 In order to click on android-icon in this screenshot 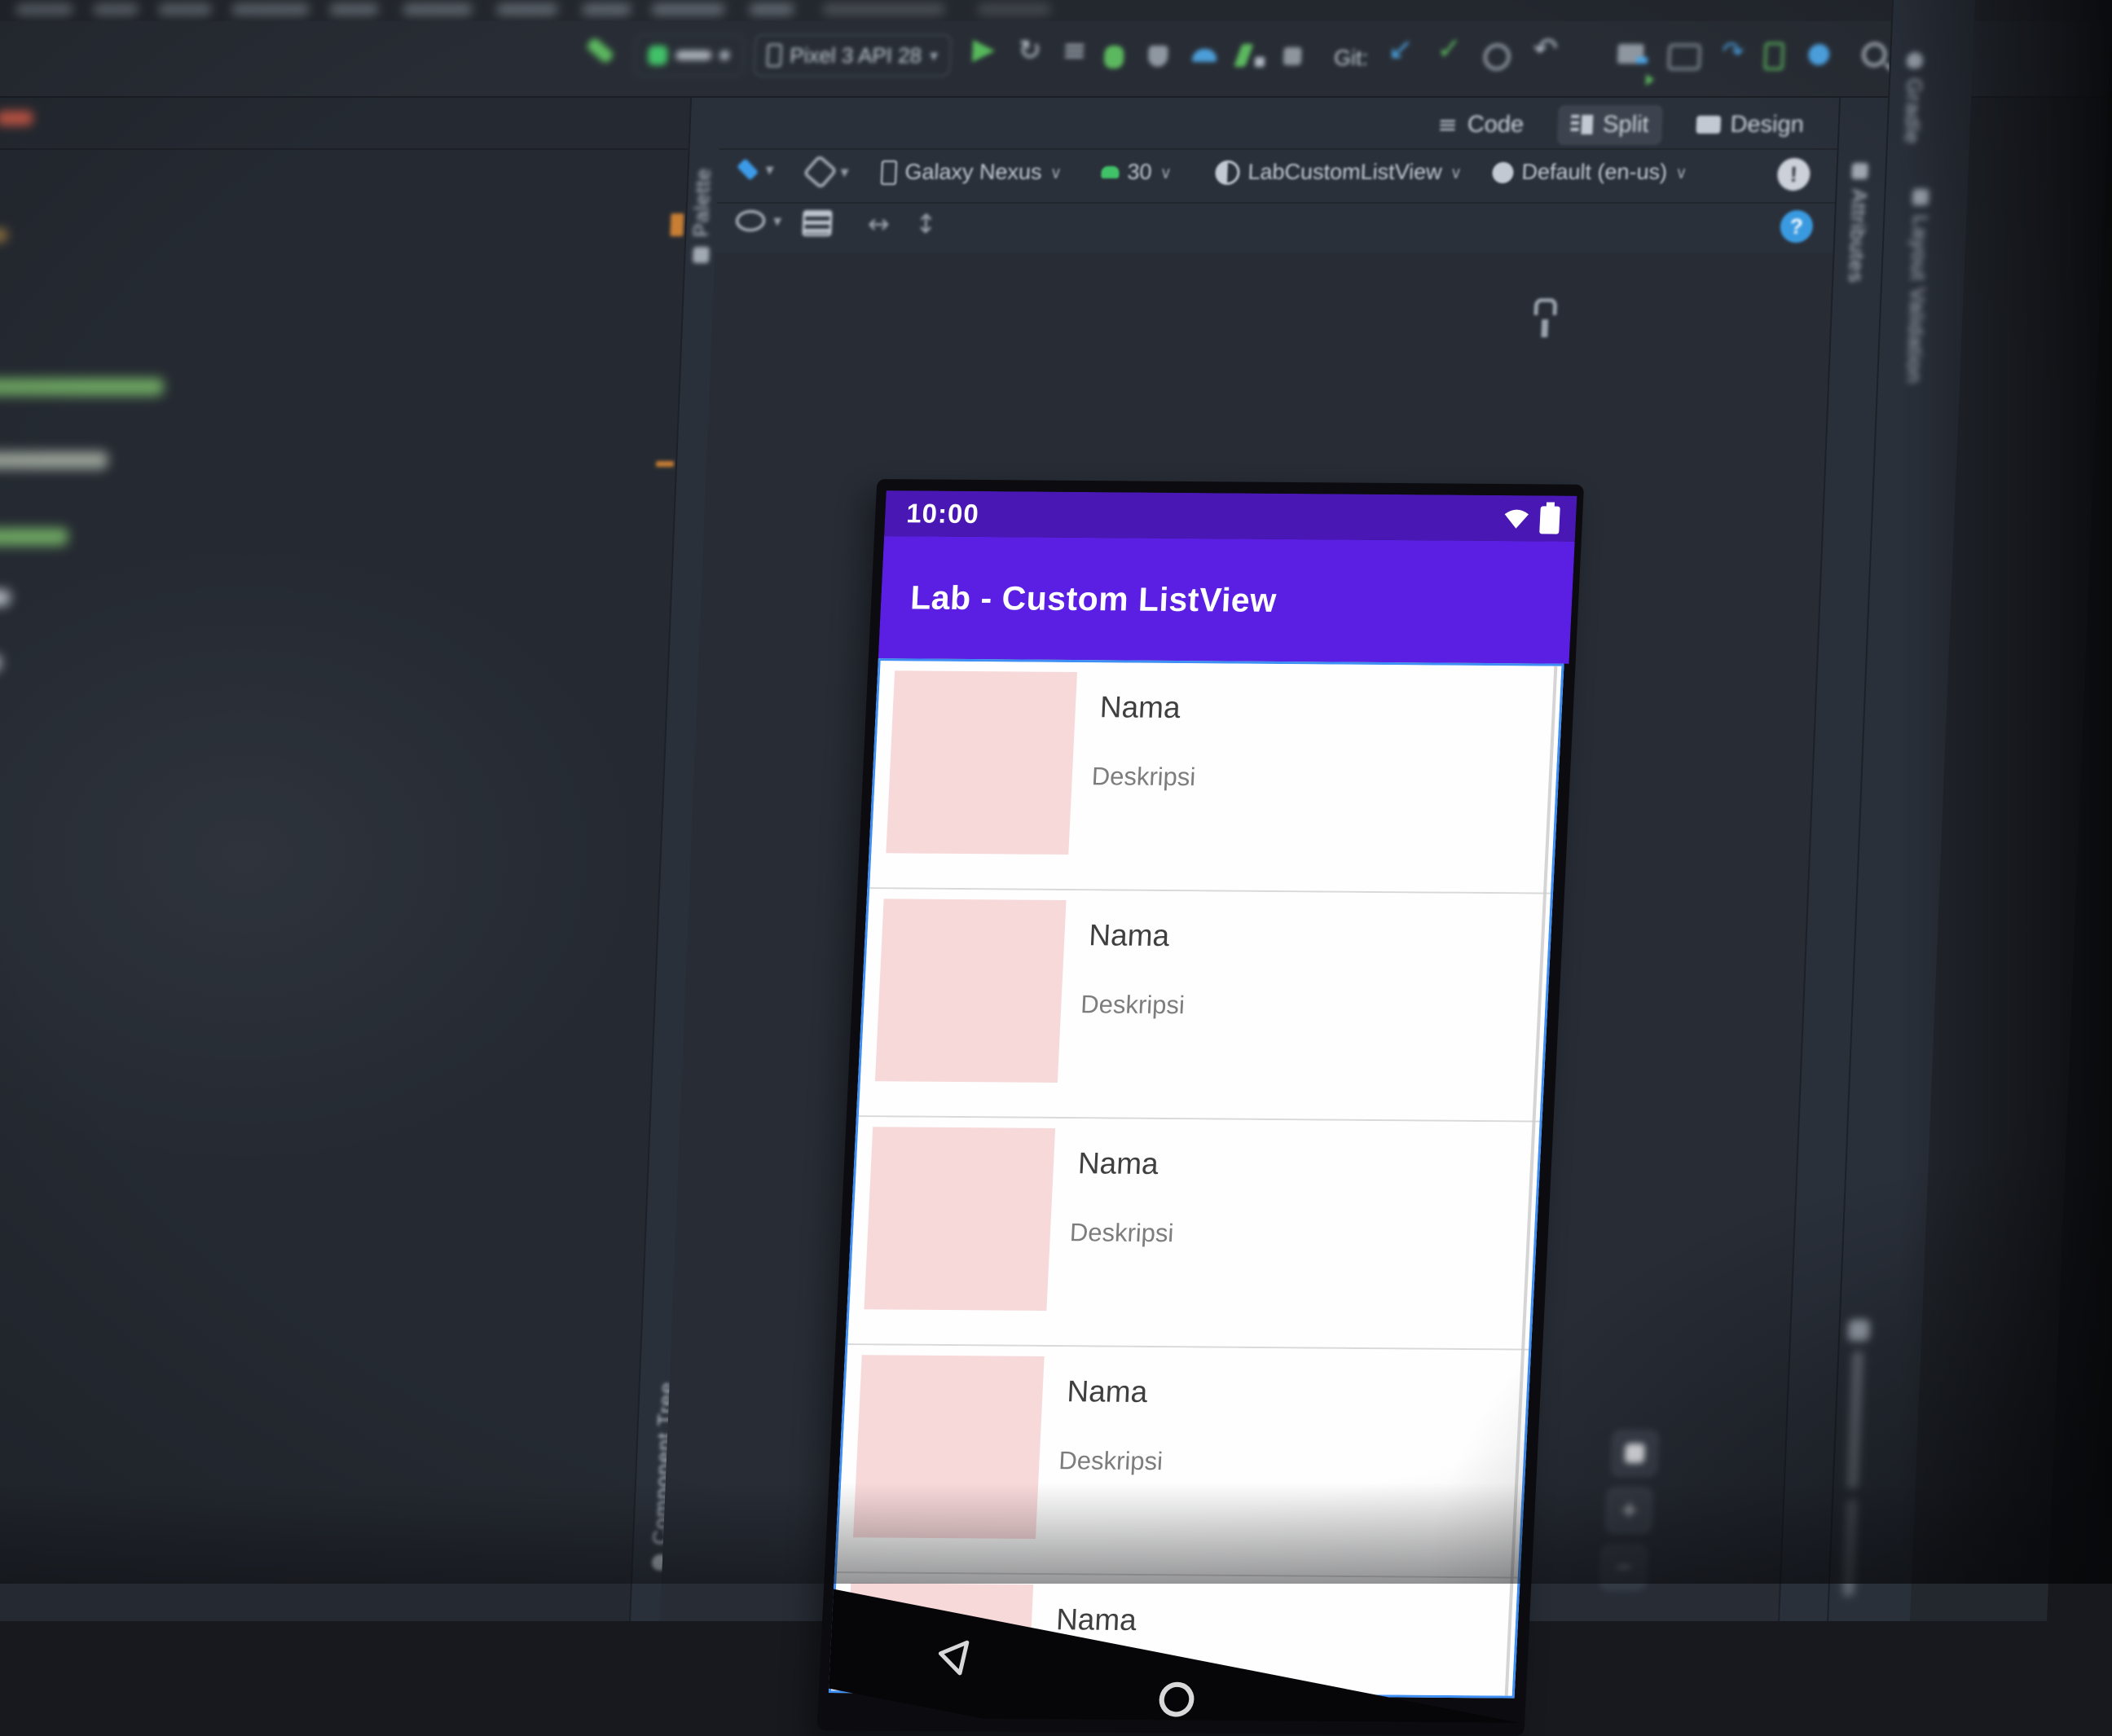, I will do `click(1110, 172)`.